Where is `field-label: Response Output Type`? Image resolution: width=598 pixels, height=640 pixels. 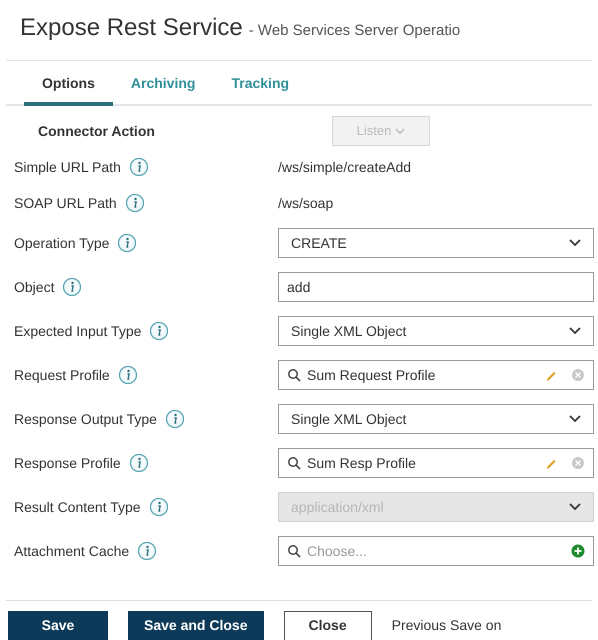 field-label: Response Output Type is located at coordinates (85, 419).